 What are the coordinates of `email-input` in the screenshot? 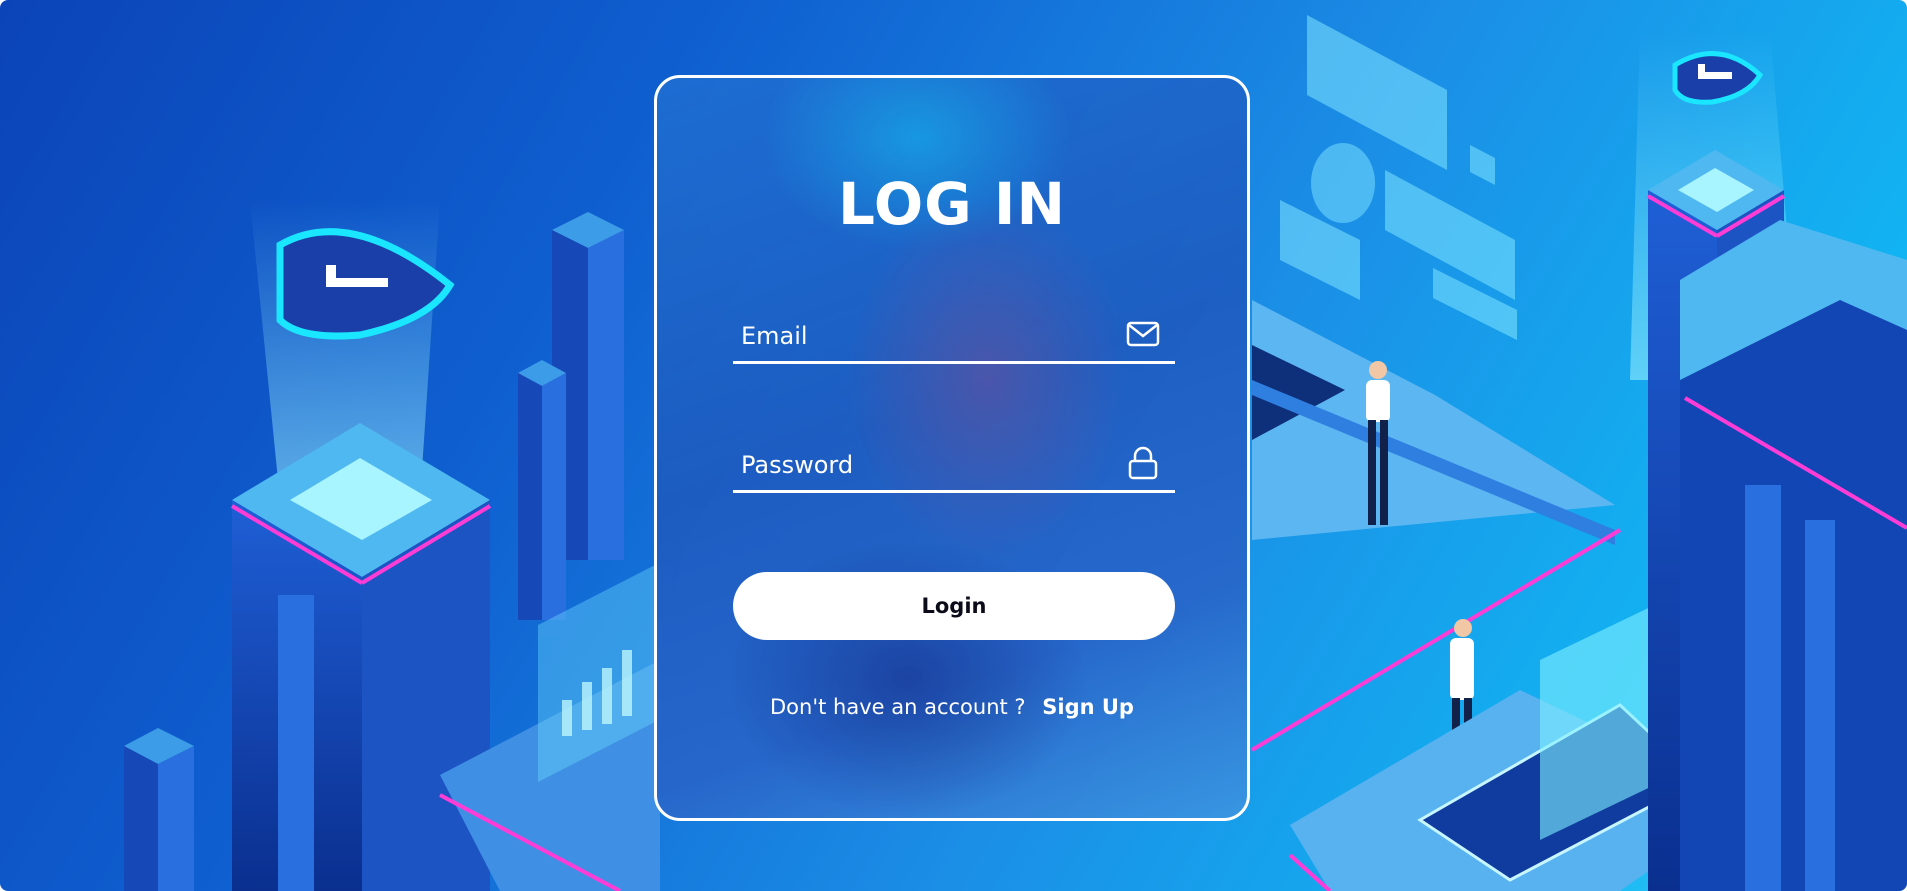 It's located at (926, 336).